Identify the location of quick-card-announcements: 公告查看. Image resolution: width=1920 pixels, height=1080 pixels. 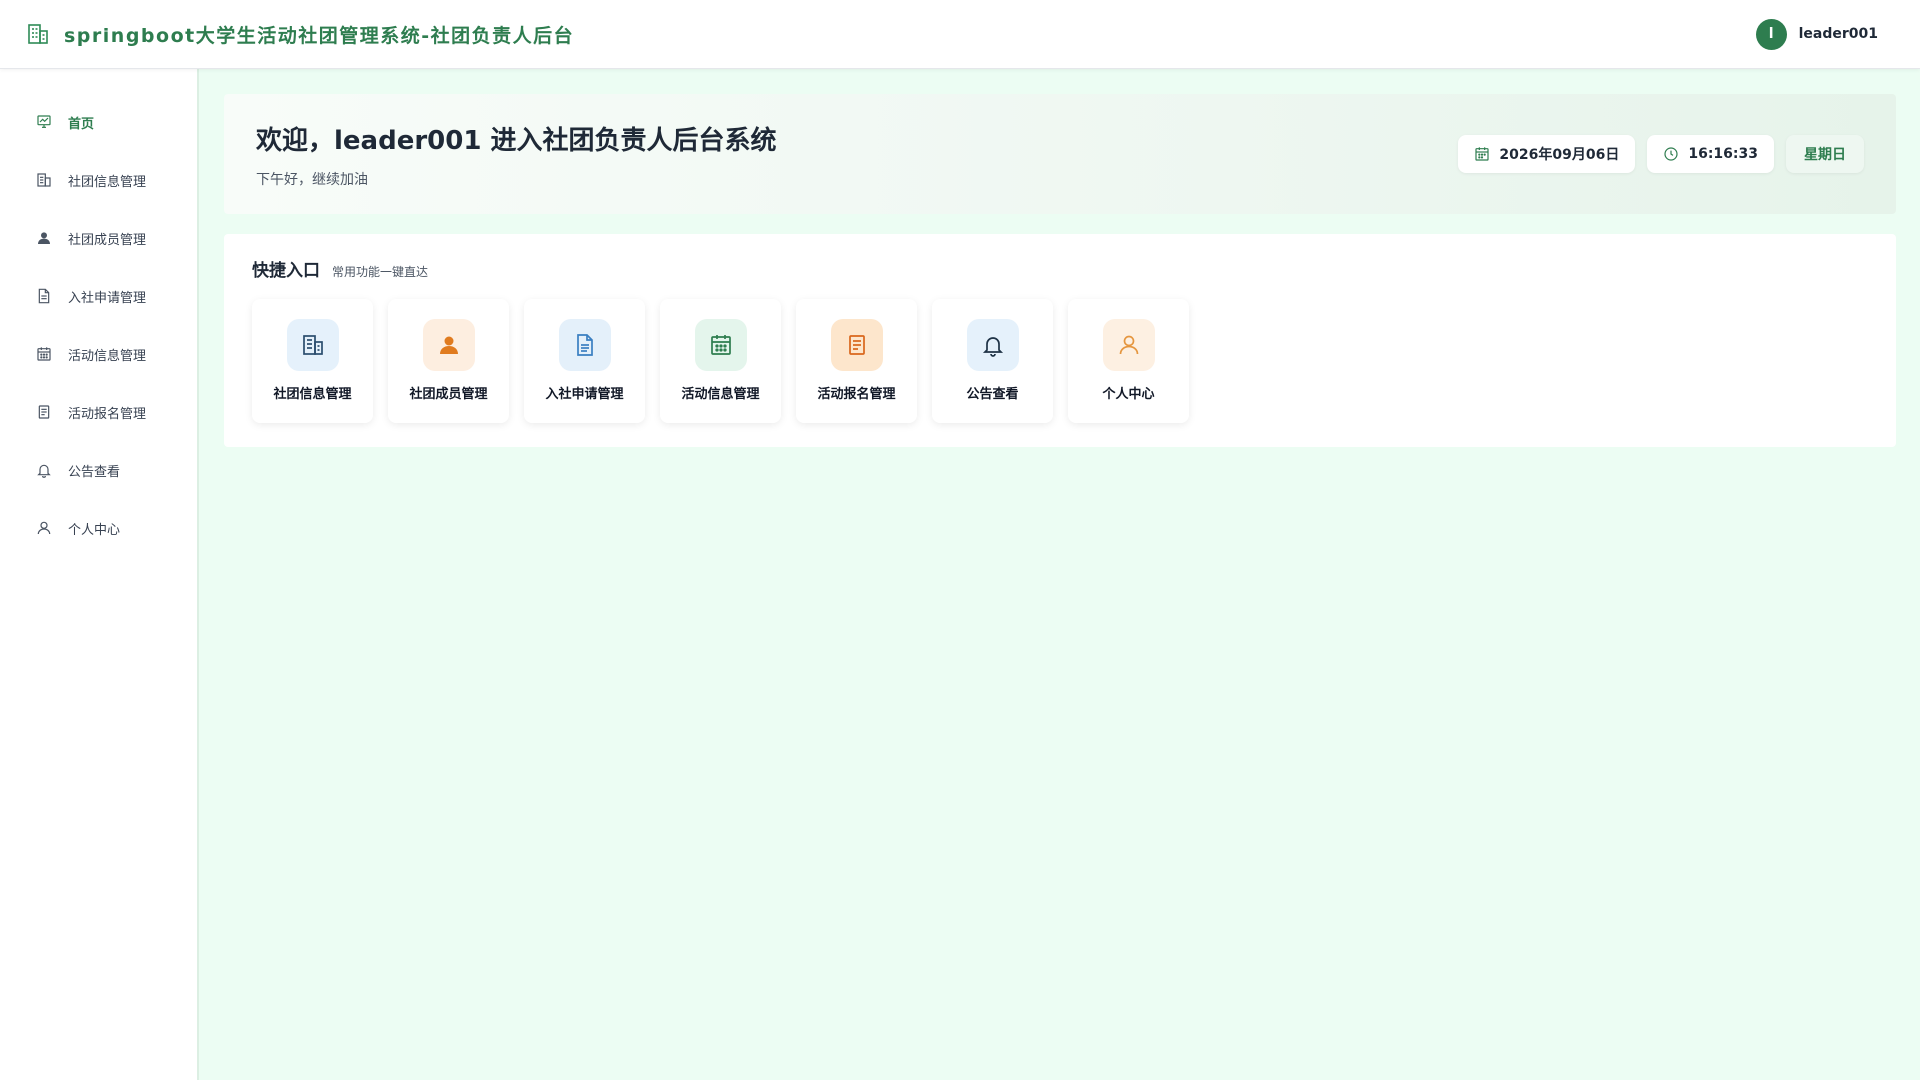
(992, 361).